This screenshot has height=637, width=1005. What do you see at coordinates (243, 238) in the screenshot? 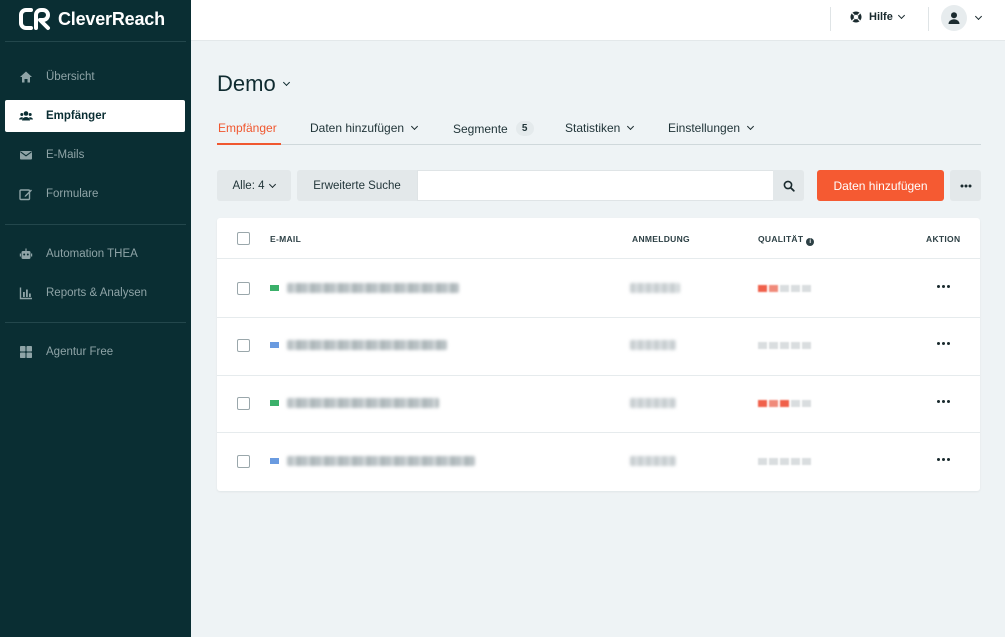
I see `select-all-checkbox` at bounding box center [243, 238].